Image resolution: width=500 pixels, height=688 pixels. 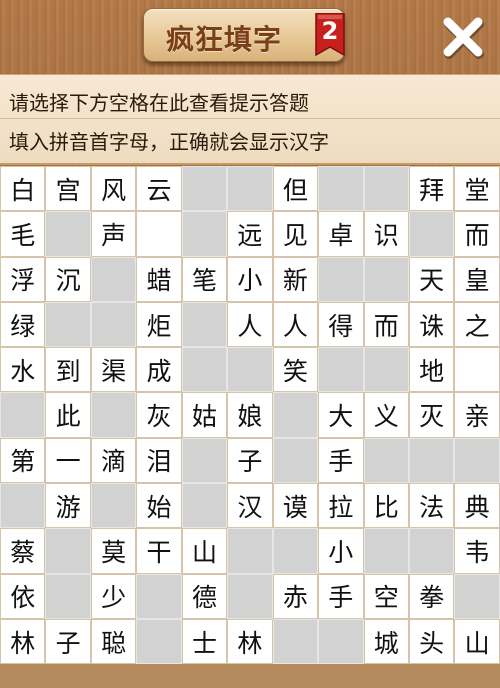 What do you see at coordinates (477, 189) in the screenshot?
I see `grid-cell: 堂` at bounding box center [477, 189].